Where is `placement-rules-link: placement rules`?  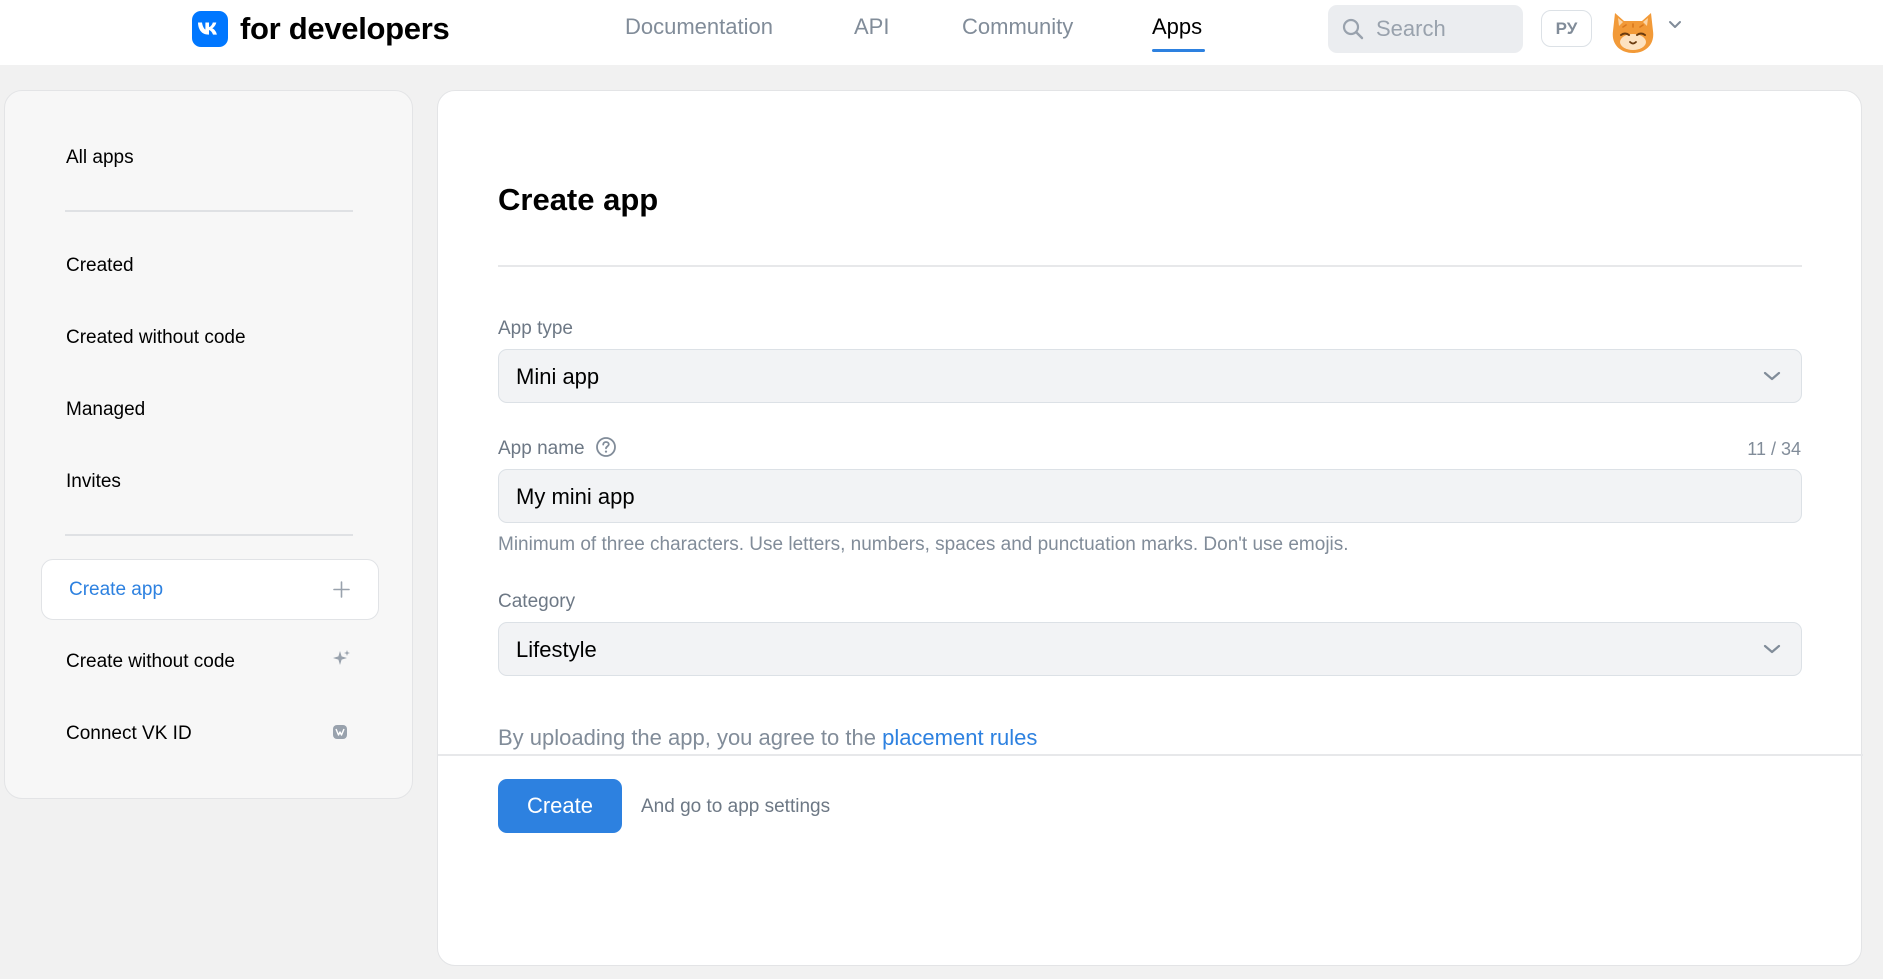
placement-rules-link: placement rules is located at coordinates (959, 737).